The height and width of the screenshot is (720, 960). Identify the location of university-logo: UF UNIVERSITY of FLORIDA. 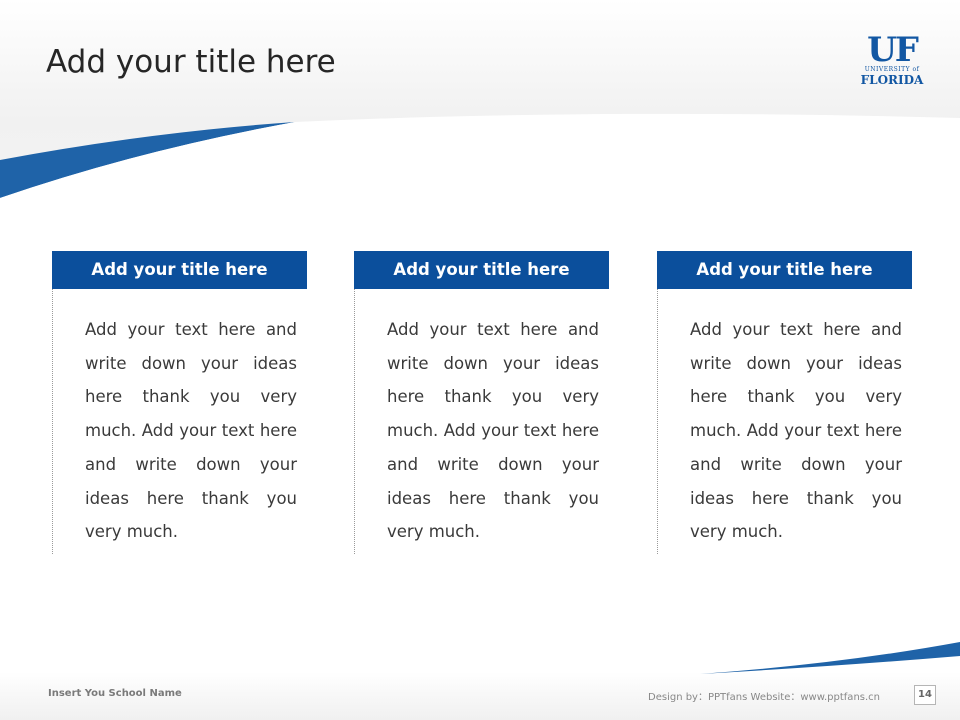
(892, 63).